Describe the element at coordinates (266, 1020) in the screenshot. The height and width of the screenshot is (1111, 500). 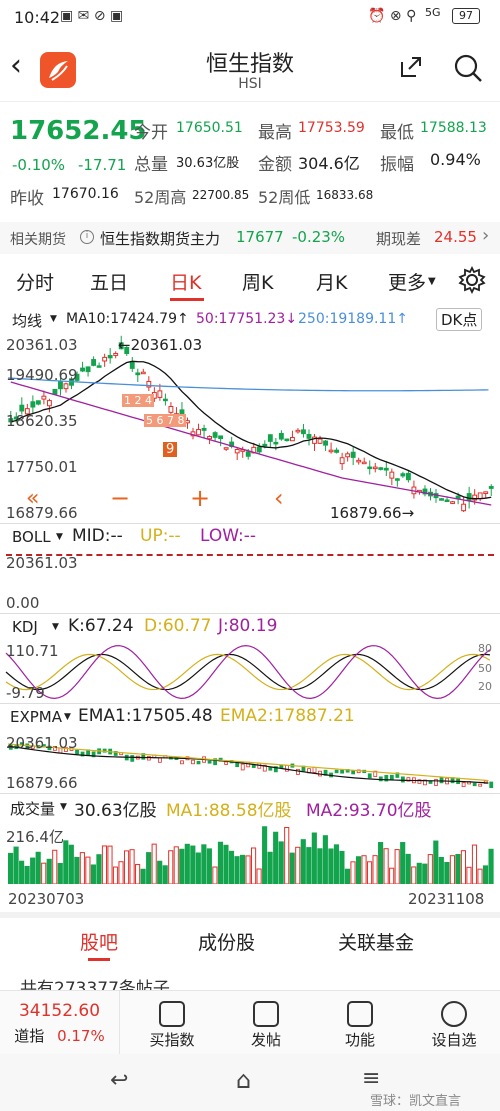
I see `post-button: 发帖` at that location.